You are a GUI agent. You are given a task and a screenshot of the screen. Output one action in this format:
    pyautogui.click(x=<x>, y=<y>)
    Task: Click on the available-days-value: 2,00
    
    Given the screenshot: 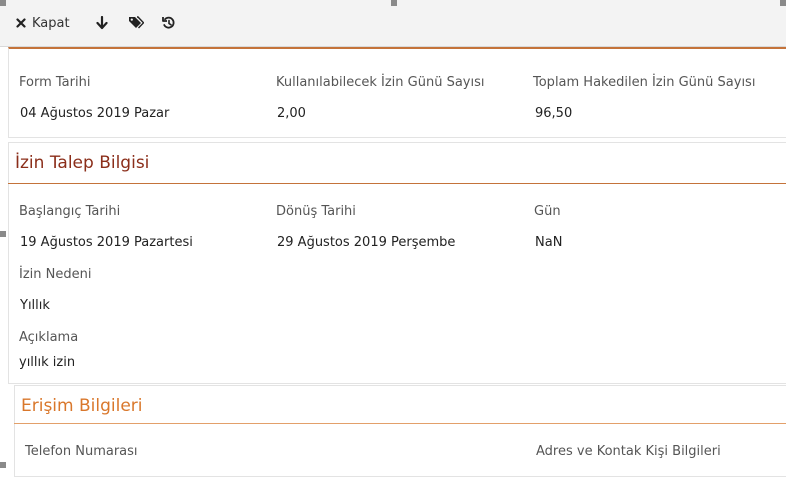 What is the action you would take?
    pyautogui.click(x=291, y=113)
    